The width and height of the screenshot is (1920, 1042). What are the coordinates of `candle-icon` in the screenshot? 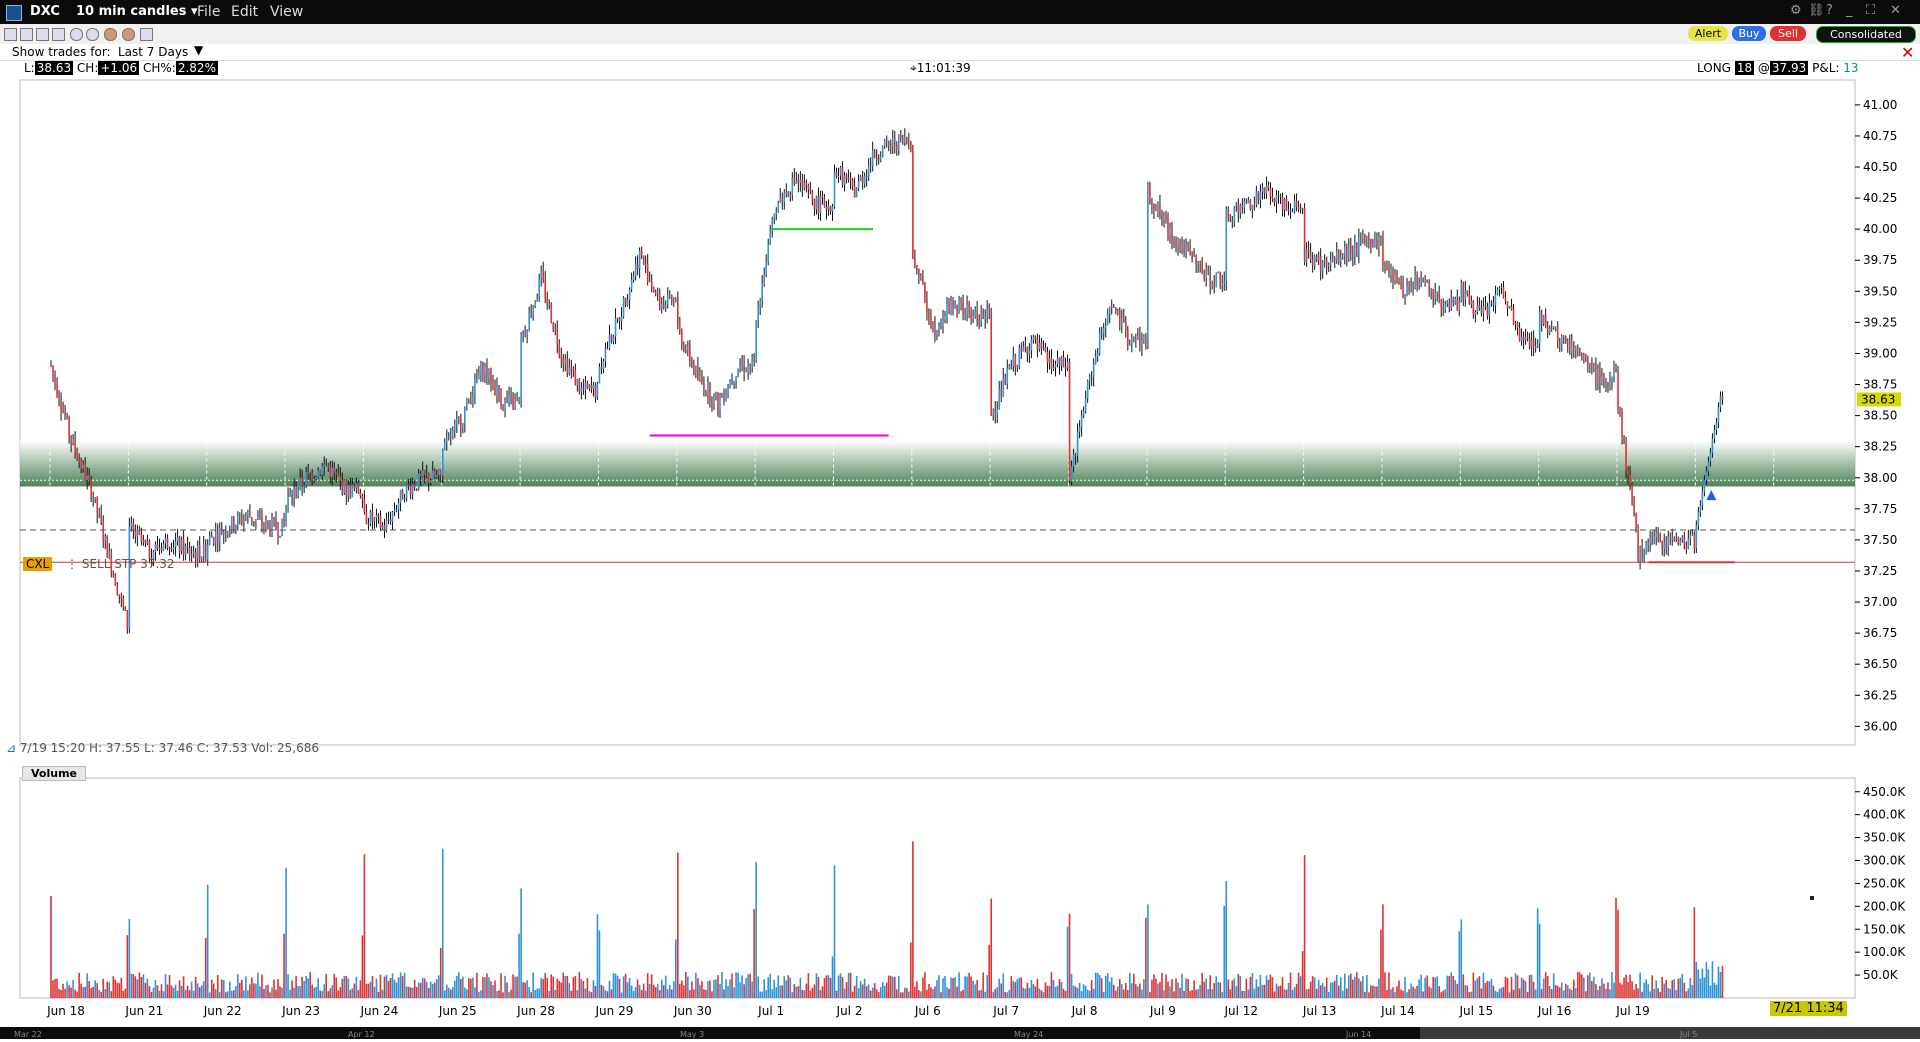 It's located at (42, 34).